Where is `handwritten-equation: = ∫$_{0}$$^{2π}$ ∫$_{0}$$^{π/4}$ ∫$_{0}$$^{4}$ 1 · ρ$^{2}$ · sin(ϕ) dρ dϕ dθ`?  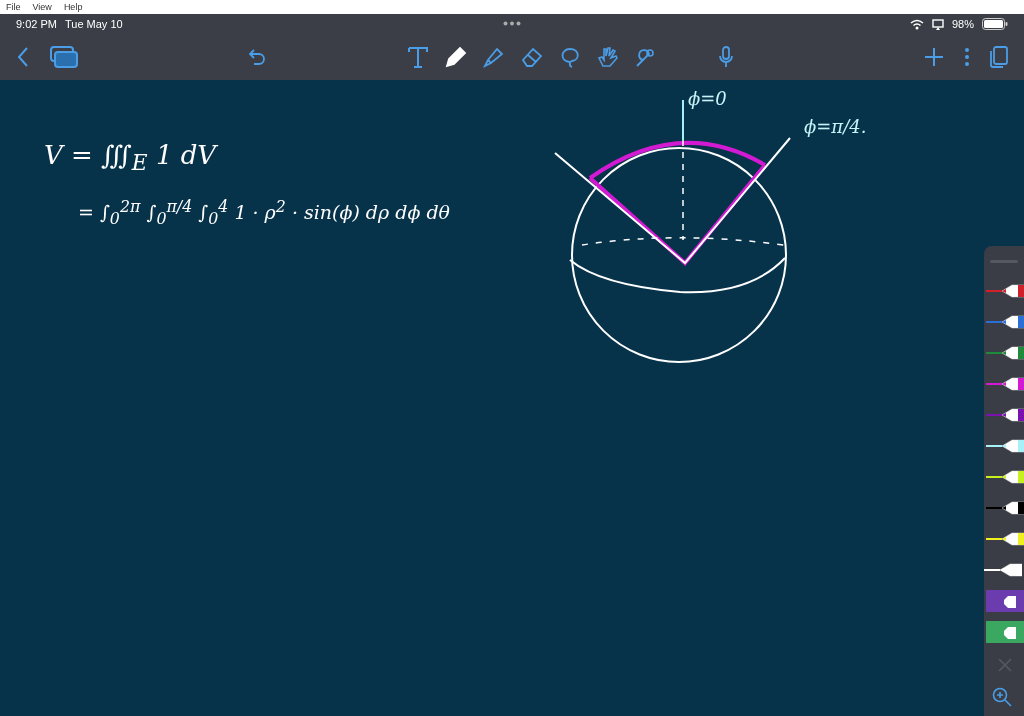 handwritten-equation: = ∫$_{0}$$^{2π}$ ∫$_{0}$$^{π/4}$ ∫$_{0}$$^{4}$ 1 · ρ$^{2}$ · sin(ϕ) dρ dϕ dθ is located at coordinates (264, 213).